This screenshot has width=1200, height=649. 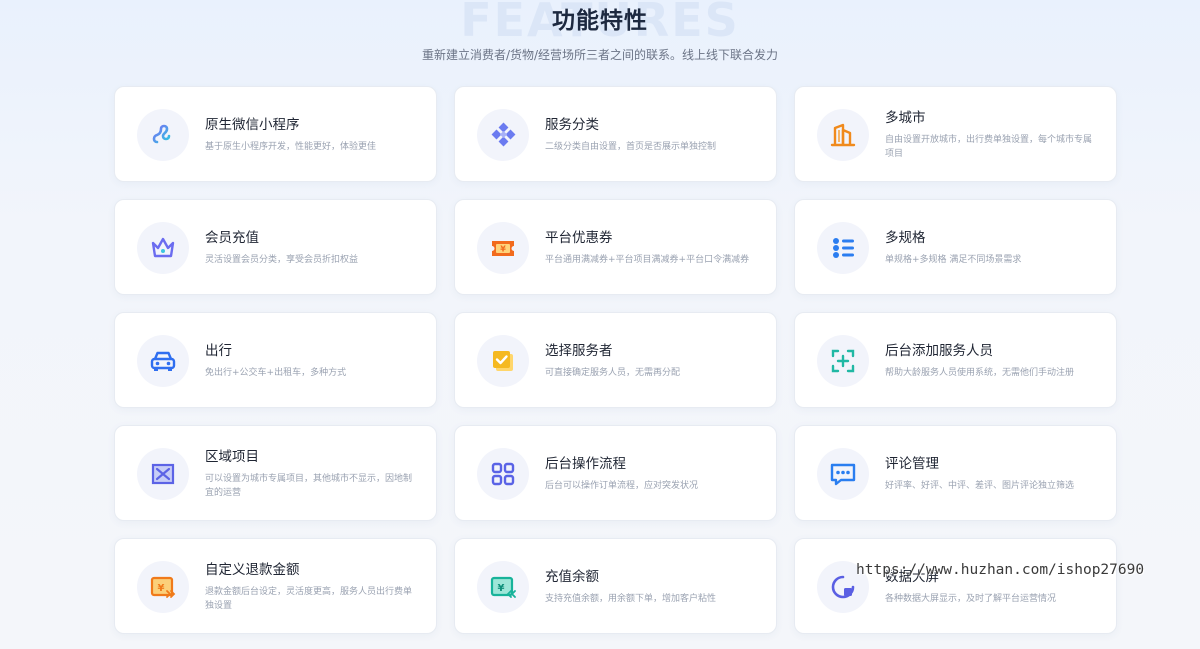 I want to click on feature-desc: 免出行+公交车+出租车，多种方式, so click(x=276, y=372).